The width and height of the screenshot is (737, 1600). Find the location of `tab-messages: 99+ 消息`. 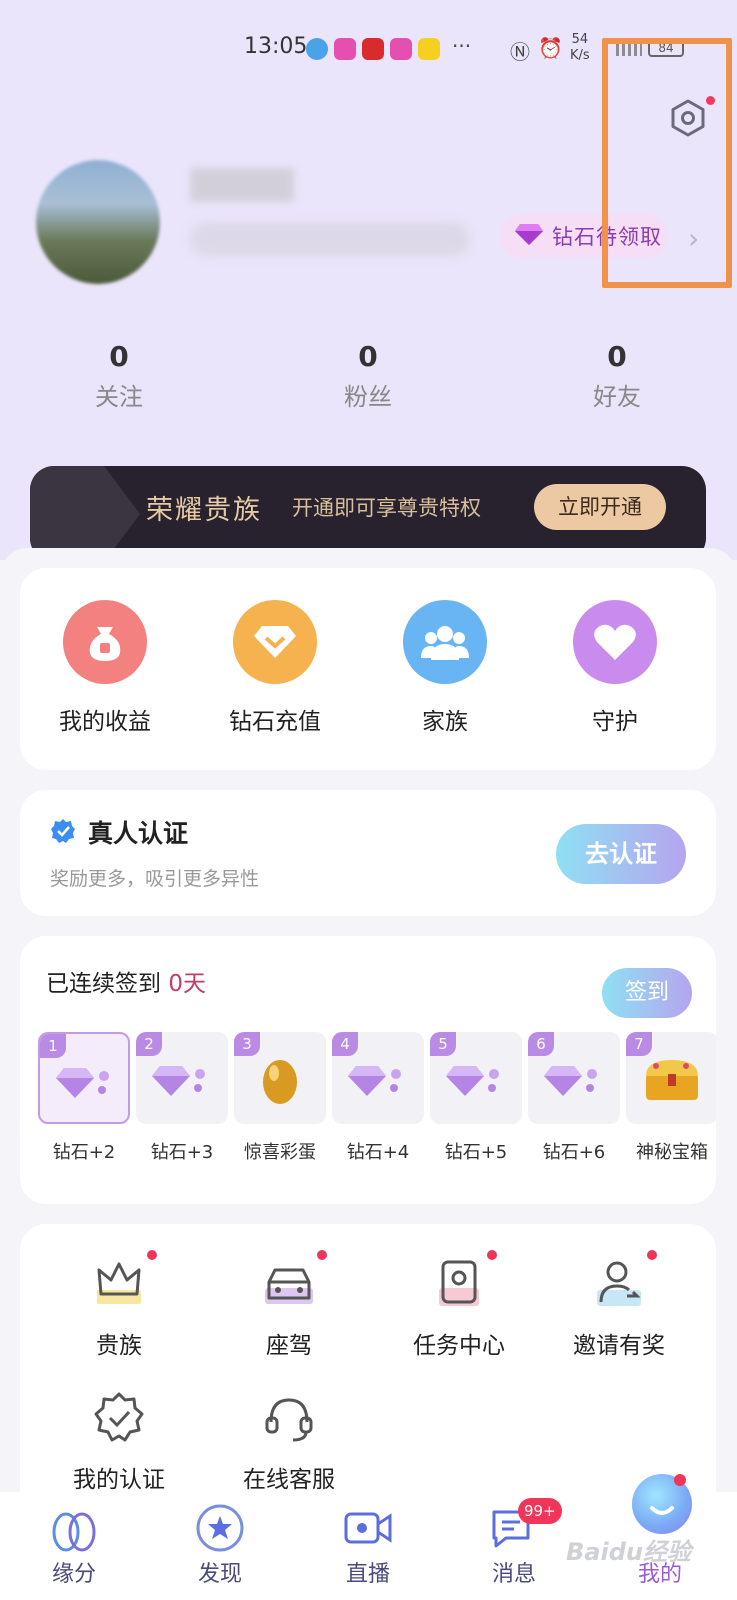

tab-messages: 99+ 消息 is located at coordinates (514, 1543).